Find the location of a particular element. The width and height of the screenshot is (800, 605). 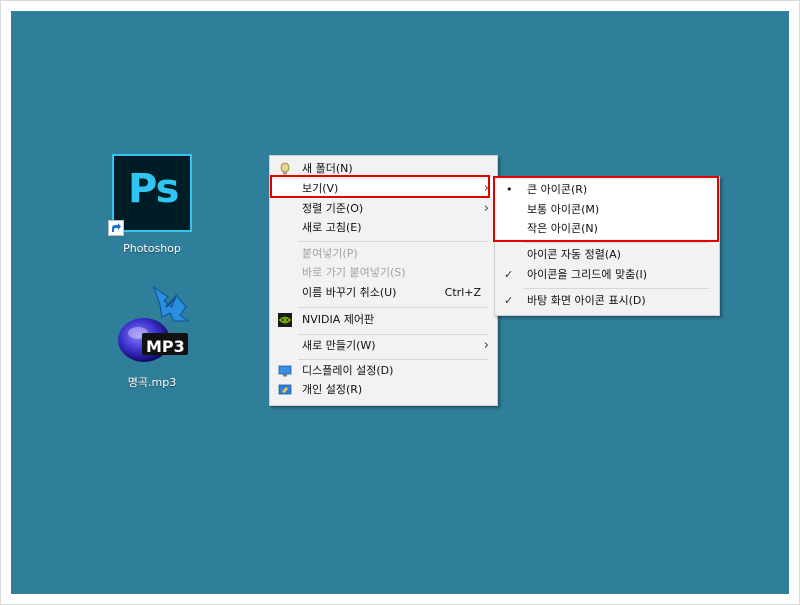

submenu-item-show-desktop-icons: ✓ 바탕 화면 아이콘 표시(D) is located at coordinates (607, 301).